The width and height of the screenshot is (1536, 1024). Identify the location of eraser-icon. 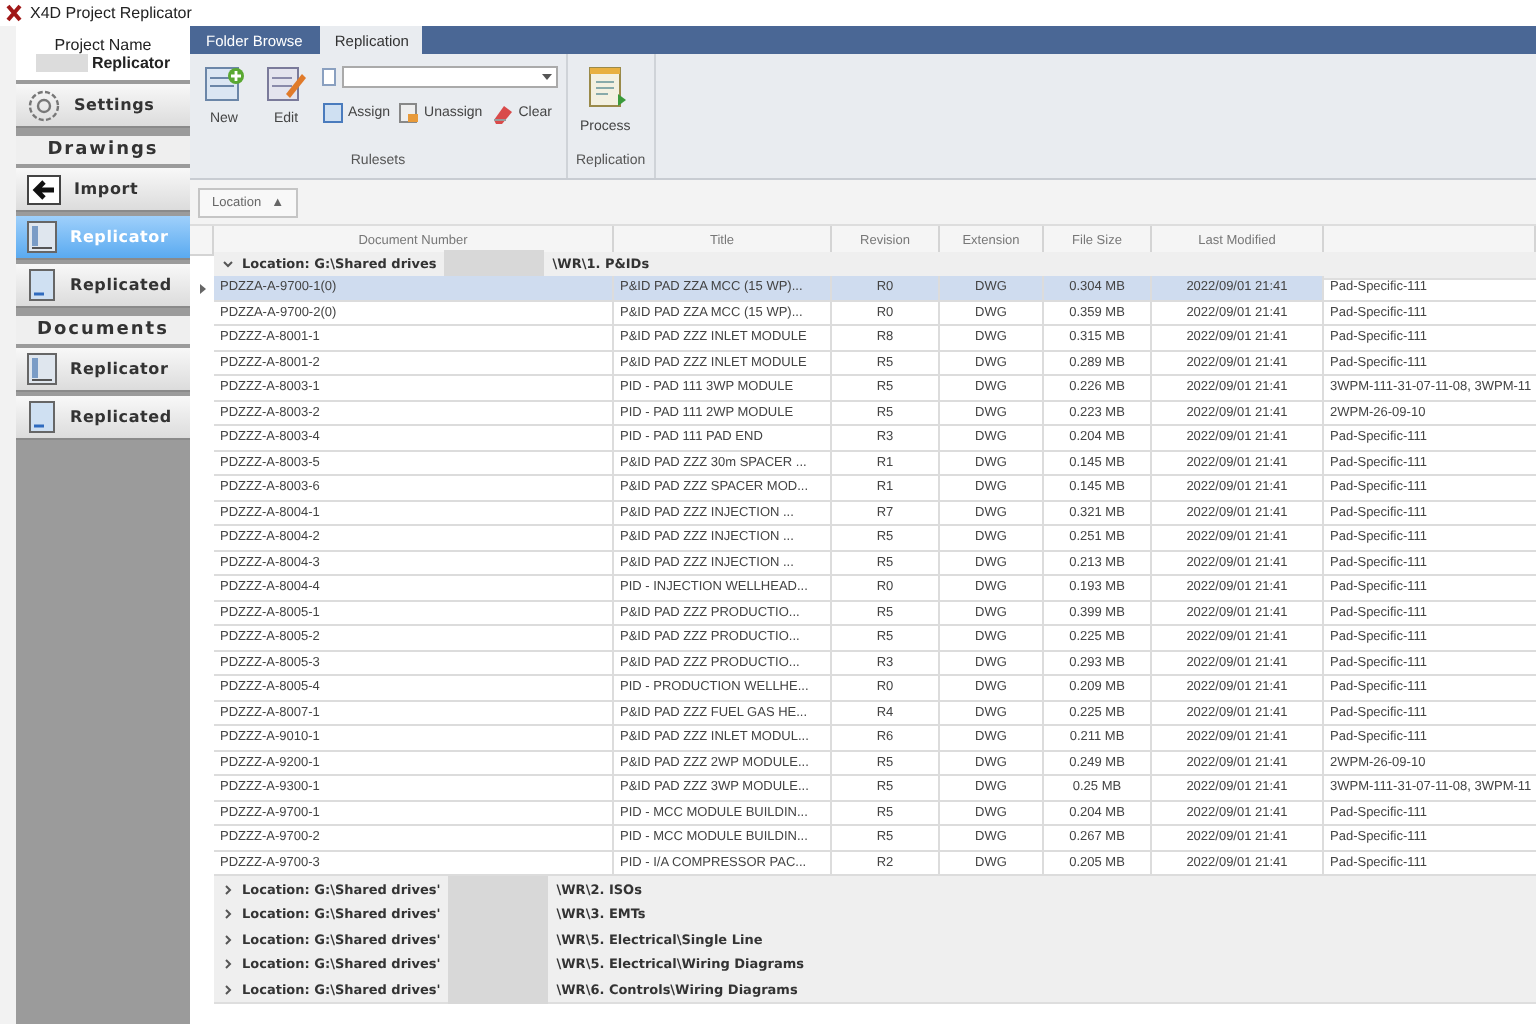
(502, 113).